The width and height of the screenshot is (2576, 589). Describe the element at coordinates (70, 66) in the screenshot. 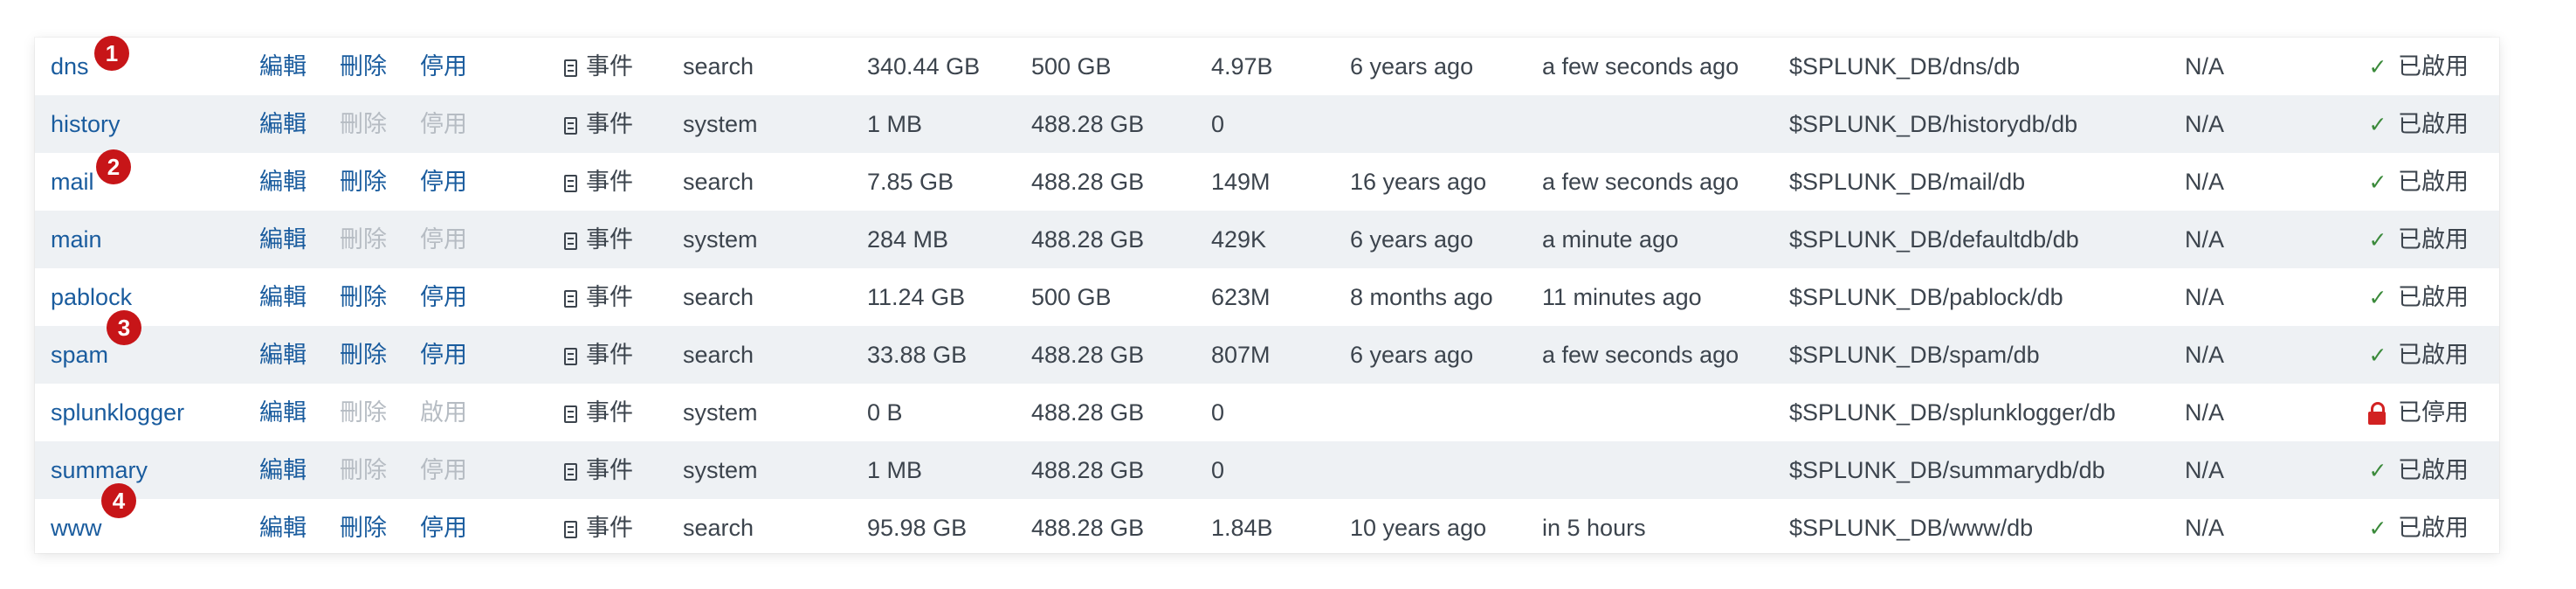

I see `index-name-link: dns` at that location.